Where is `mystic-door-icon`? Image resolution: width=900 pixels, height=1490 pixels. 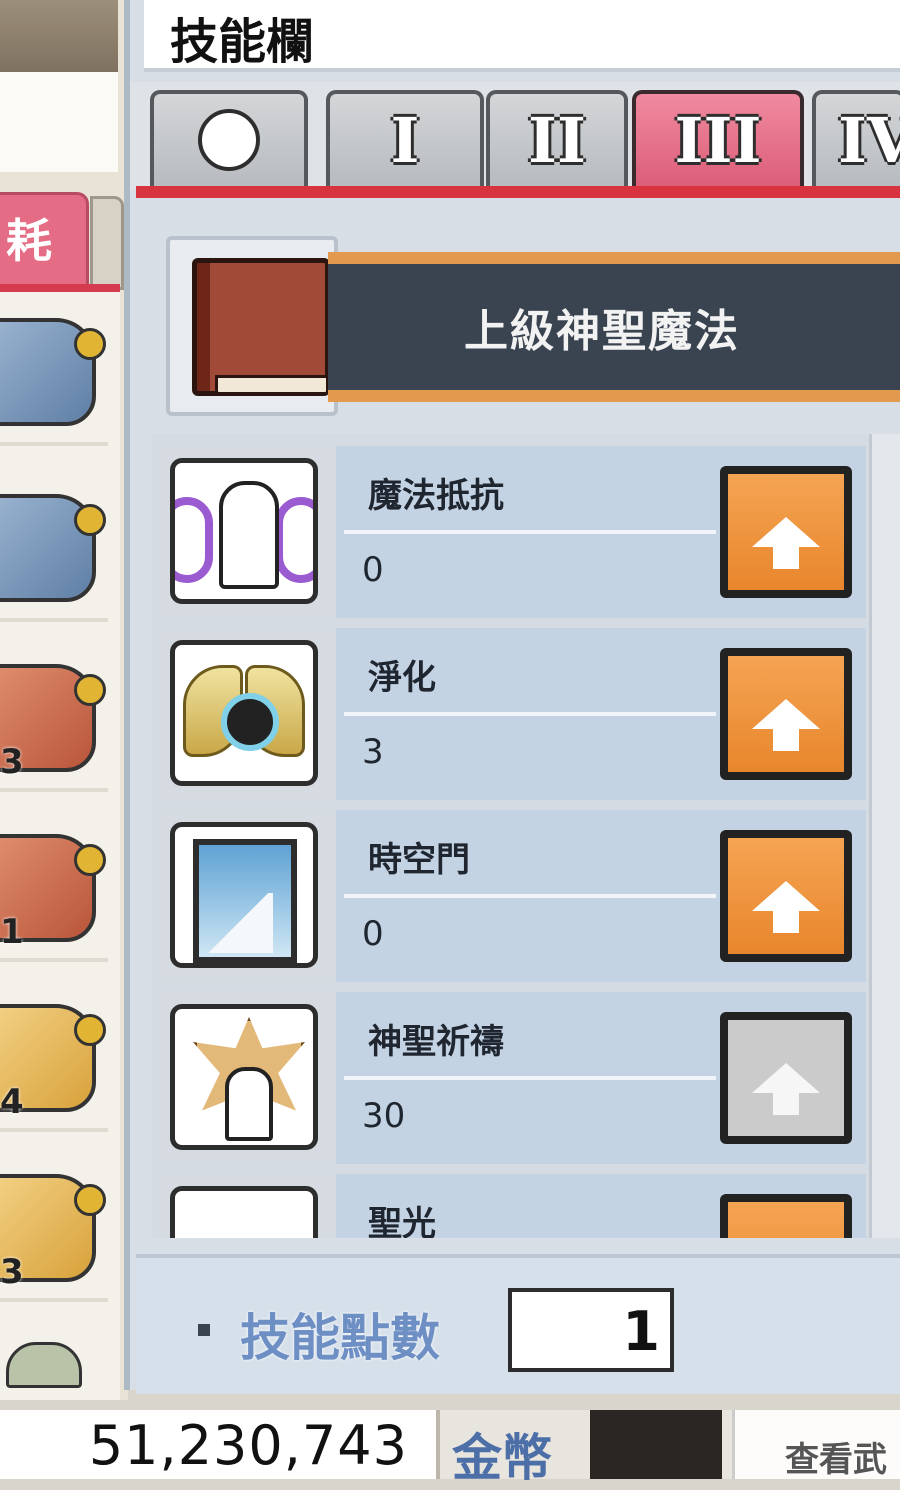
mystic-door-icon is located at coordinates (244, 895).